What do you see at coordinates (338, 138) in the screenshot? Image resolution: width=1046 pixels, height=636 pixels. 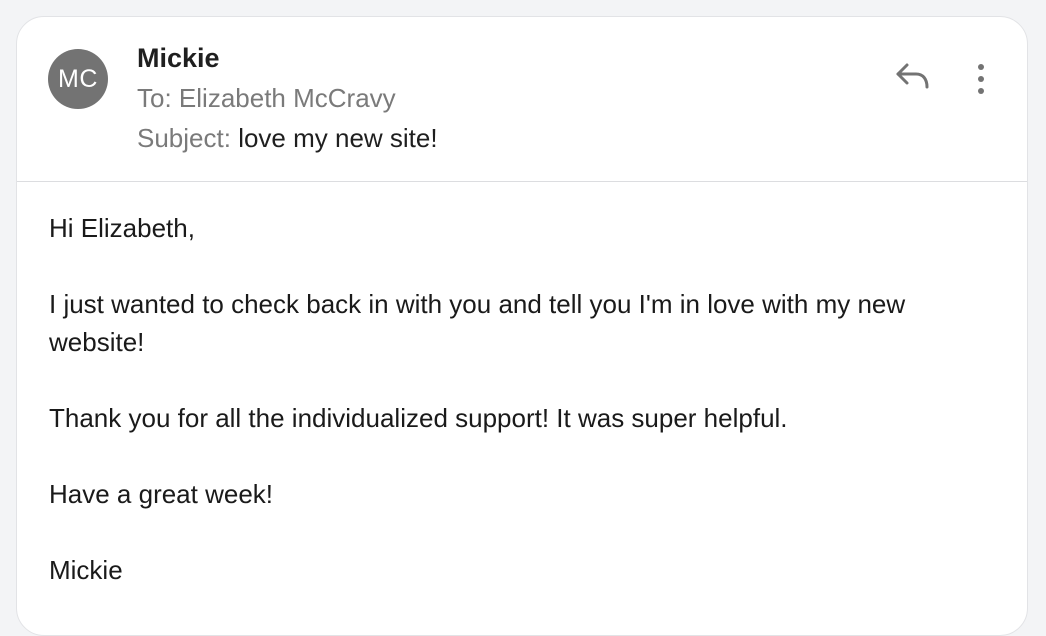 I see `subject-value: love my new site!` at bounding box center [338, 138].